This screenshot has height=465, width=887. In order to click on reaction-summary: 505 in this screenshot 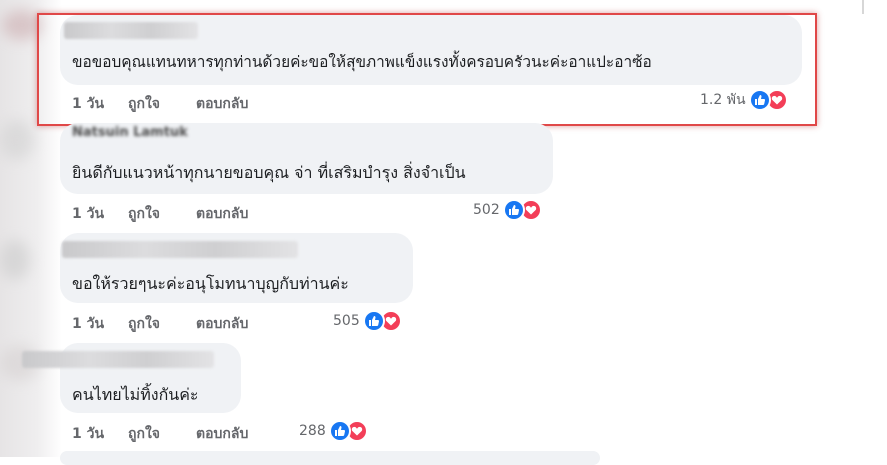, I will do `click(367, 321)`.